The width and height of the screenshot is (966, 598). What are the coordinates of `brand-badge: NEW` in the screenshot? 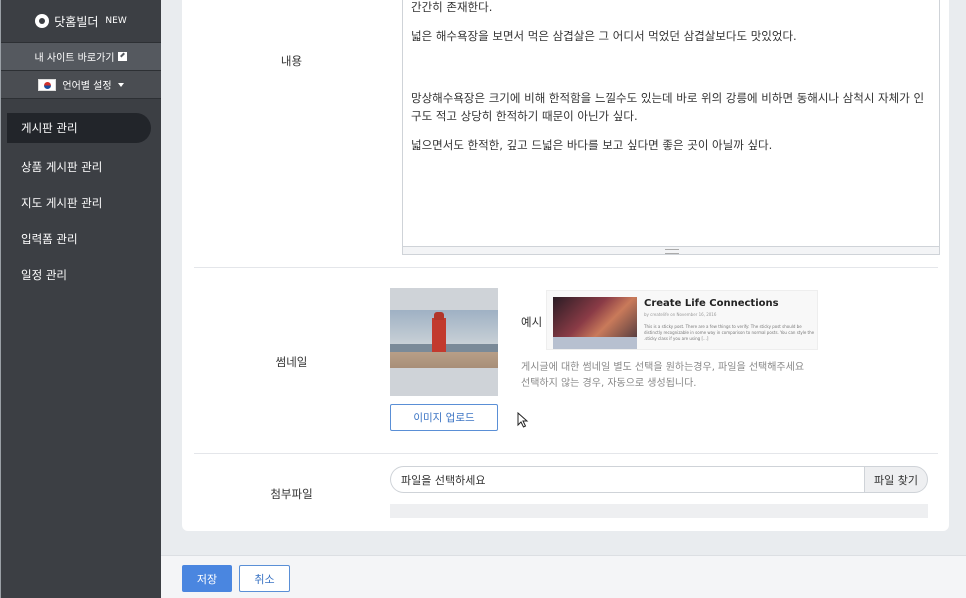 It's located at (116, 21).